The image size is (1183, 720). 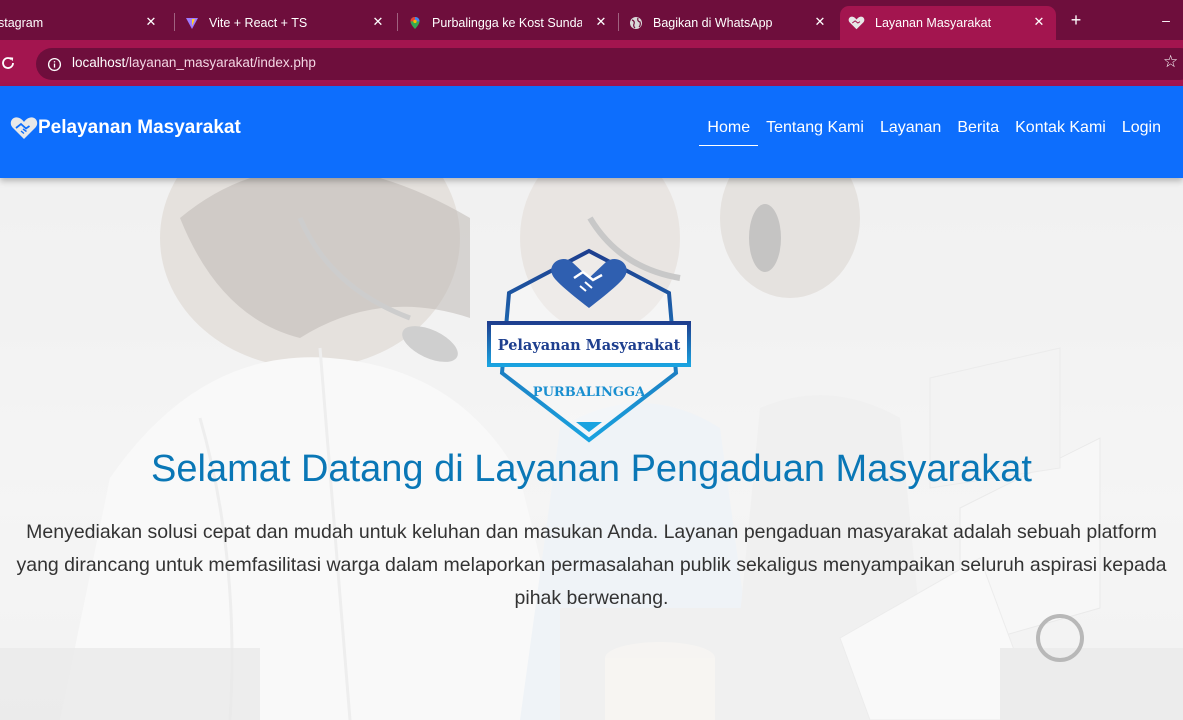 I want to click on url-path: /layanan_masyarakat/index.php, so click(x=220, y=62).